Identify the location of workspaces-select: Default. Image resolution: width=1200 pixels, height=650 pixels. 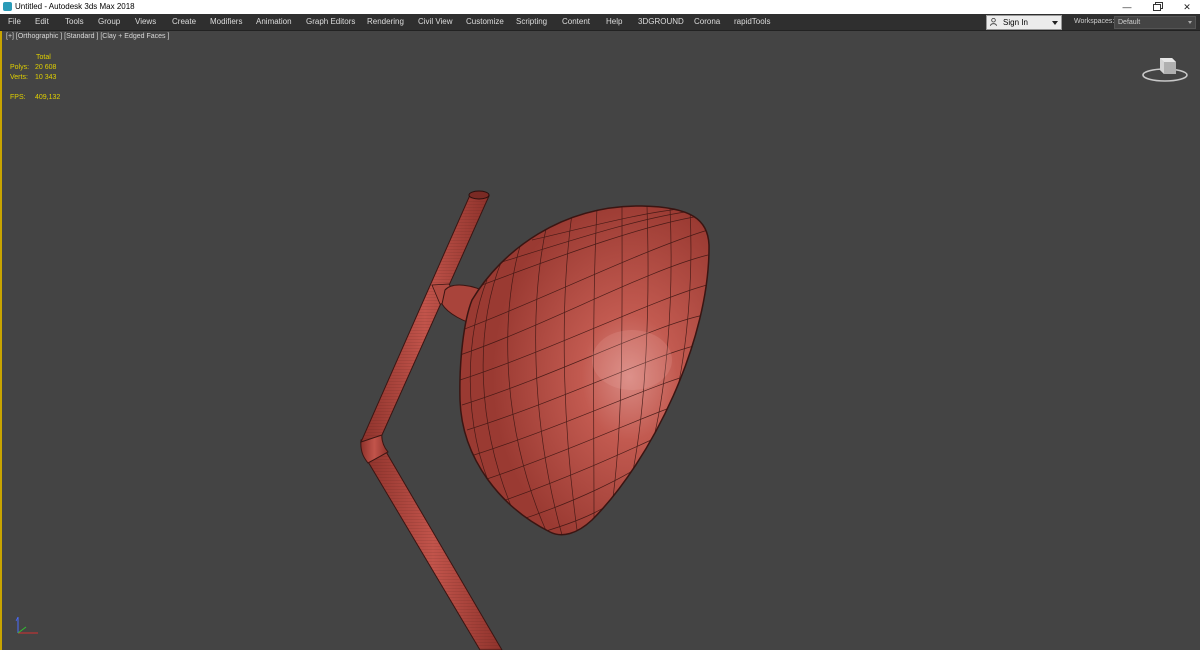
(1155, 22).